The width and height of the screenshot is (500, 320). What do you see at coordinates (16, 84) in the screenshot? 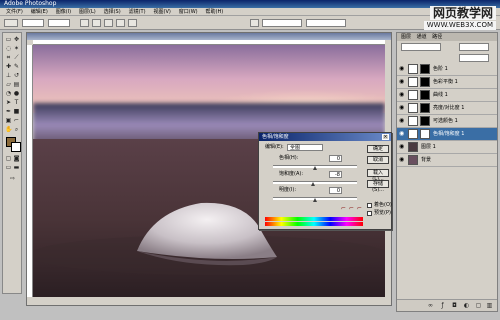
I see `gradient-tool-icon: ▤` at bounding box center [16, 84].